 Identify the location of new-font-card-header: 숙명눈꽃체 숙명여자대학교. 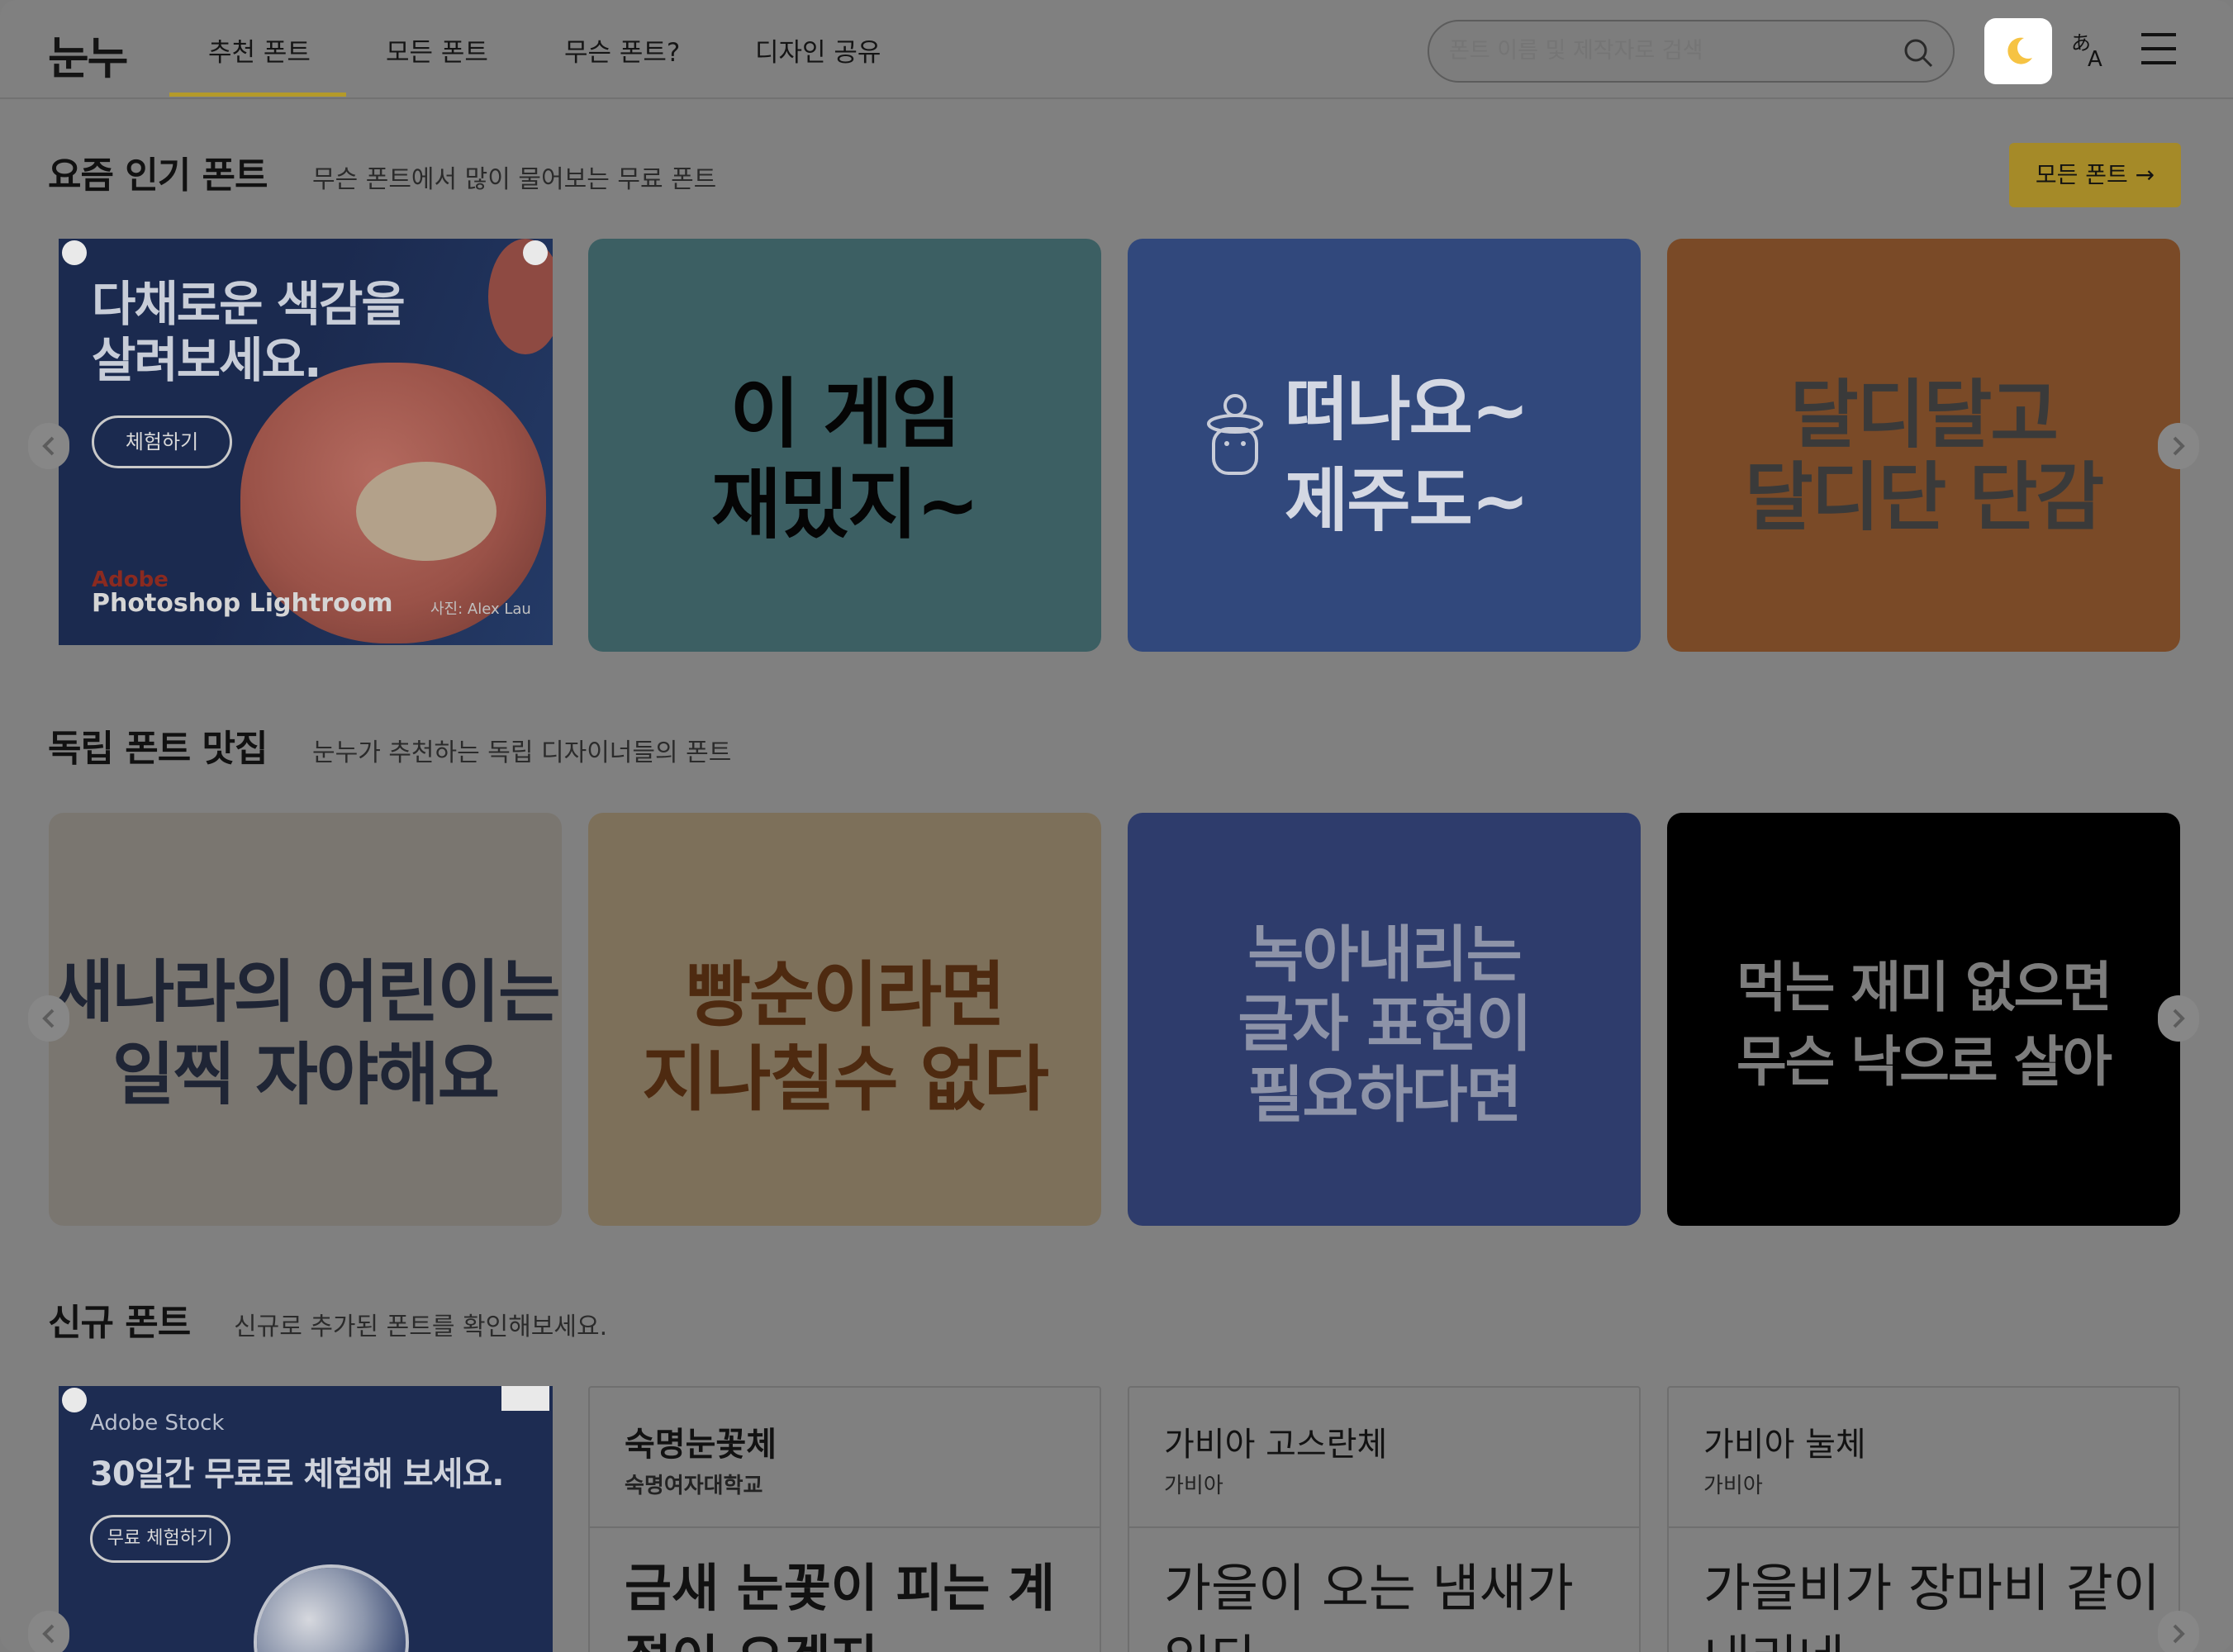
(845, 1458).